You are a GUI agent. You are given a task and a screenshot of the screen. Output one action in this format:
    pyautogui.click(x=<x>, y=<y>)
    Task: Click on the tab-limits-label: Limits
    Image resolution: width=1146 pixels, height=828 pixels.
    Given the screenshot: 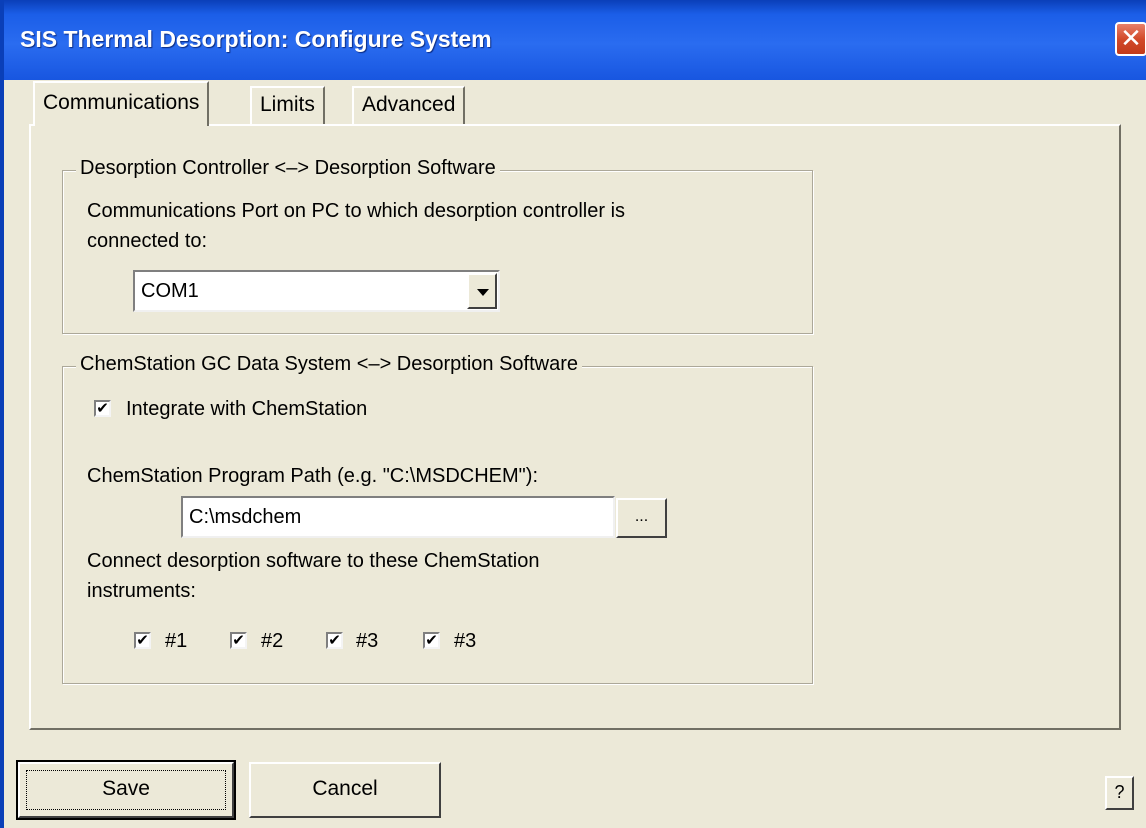 What is the action you would take?
    pyautogui.click(x=287, y=104)
    